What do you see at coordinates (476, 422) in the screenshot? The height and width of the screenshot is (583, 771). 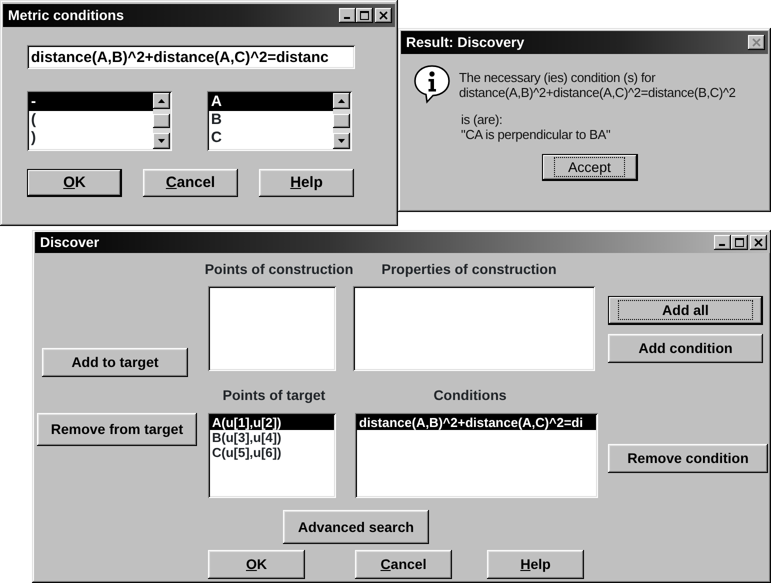 I see `list-item: distance(A,B)^2+distance(A,C)^2=di` at bounding box center [476, 422].